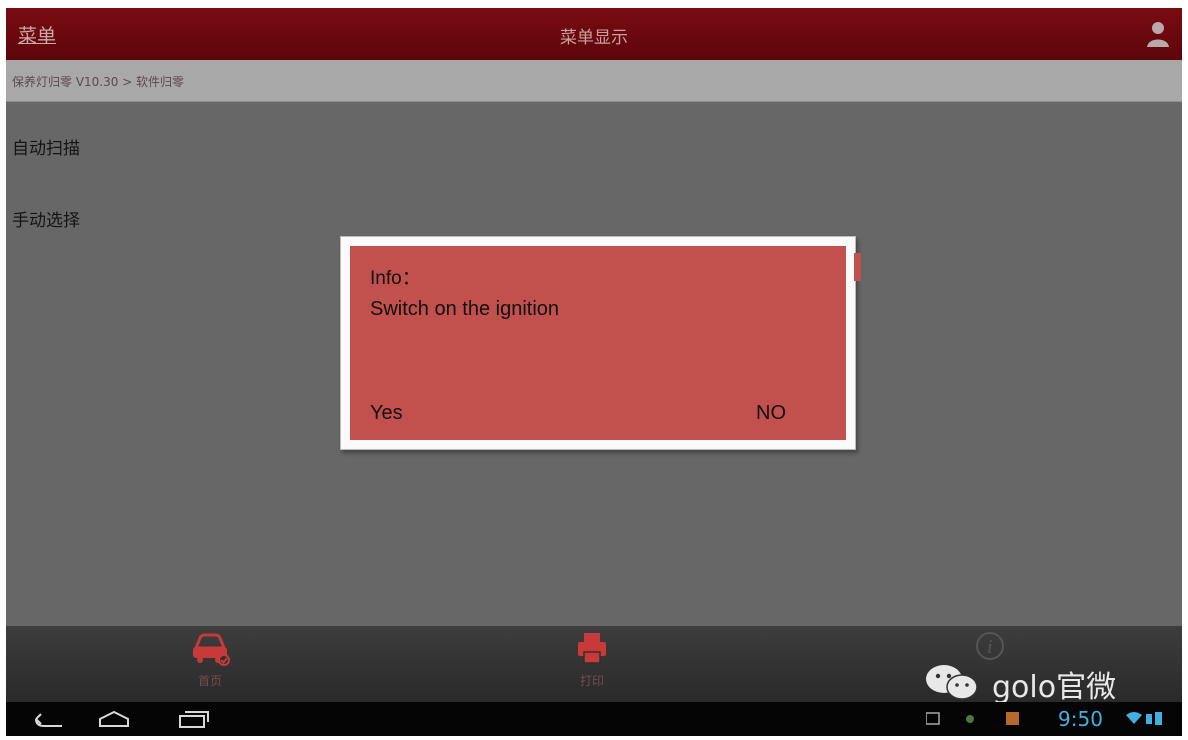 Image resolution: width=1188 pixels, height=740 pixels. I want to click on print-button: 打印, so click(592, 659).